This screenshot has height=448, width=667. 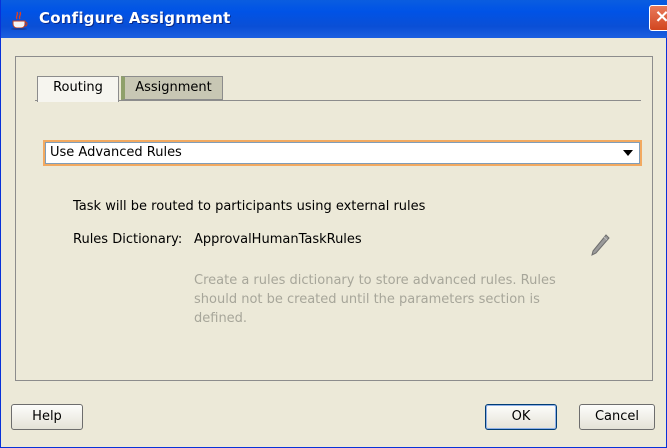 What do you see at coordinates (334, 19) in the screenshot?
I see `title-bar: Configure Assignment ×` at bounding box center [334, 19].